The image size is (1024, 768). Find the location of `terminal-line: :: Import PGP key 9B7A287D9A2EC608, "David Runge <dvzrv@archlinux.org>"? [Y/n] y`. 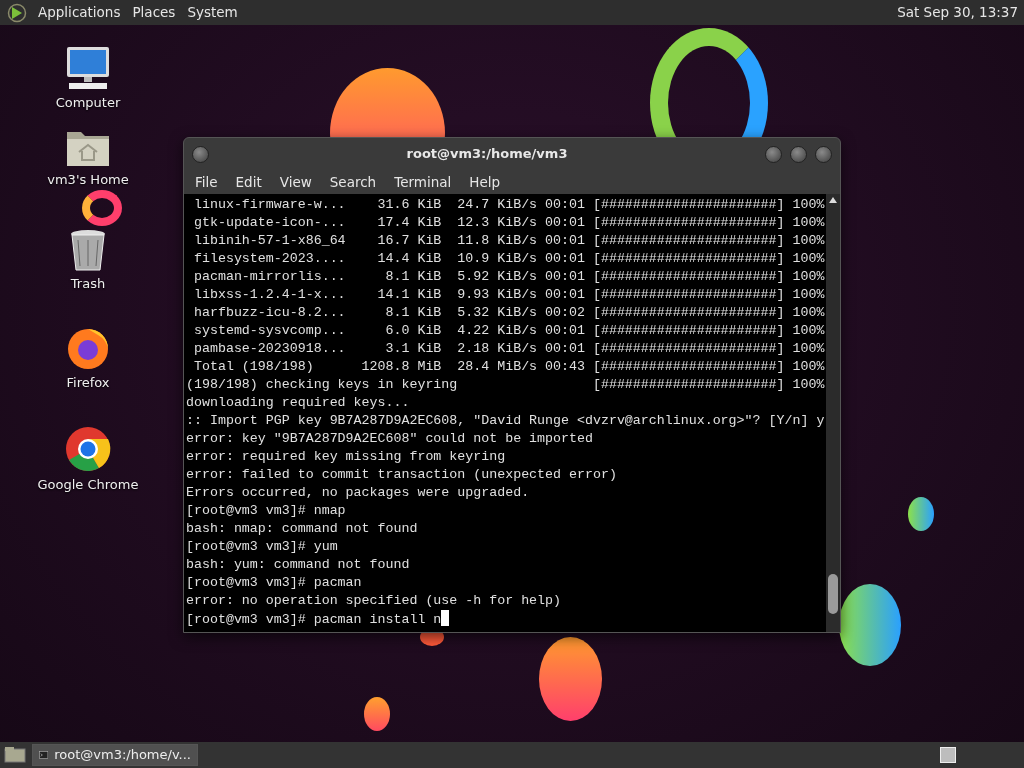

terminal-line: :: Import PGP key 9B7A287D9A2EC608, "David Runge <dvzrv@archlinux.org>"? [Y/n] y is located at coordinates (506, 421).